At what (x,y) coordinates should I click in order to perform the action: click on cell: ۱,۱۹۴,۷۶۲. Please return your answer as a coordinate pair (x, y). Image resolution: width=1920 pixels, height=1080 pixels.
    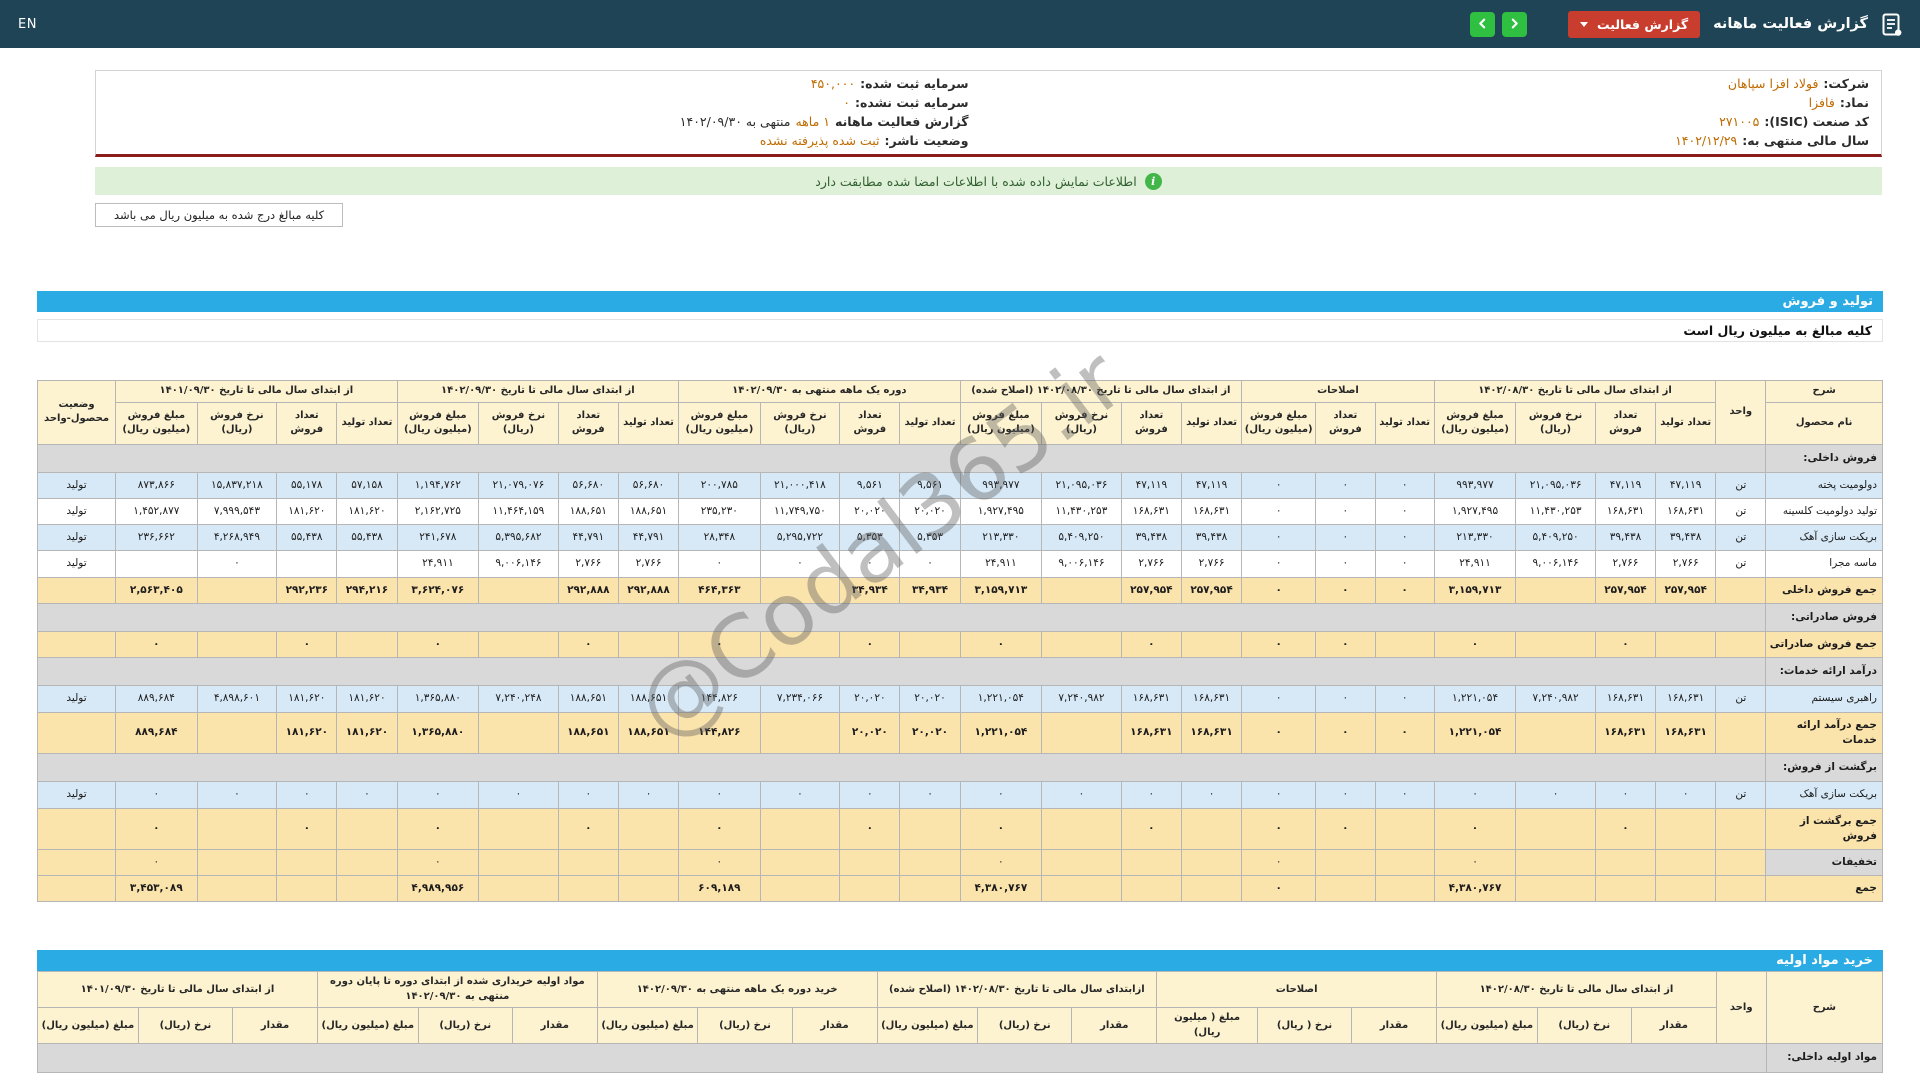
    Looking at the image, I should click on (438, 485).